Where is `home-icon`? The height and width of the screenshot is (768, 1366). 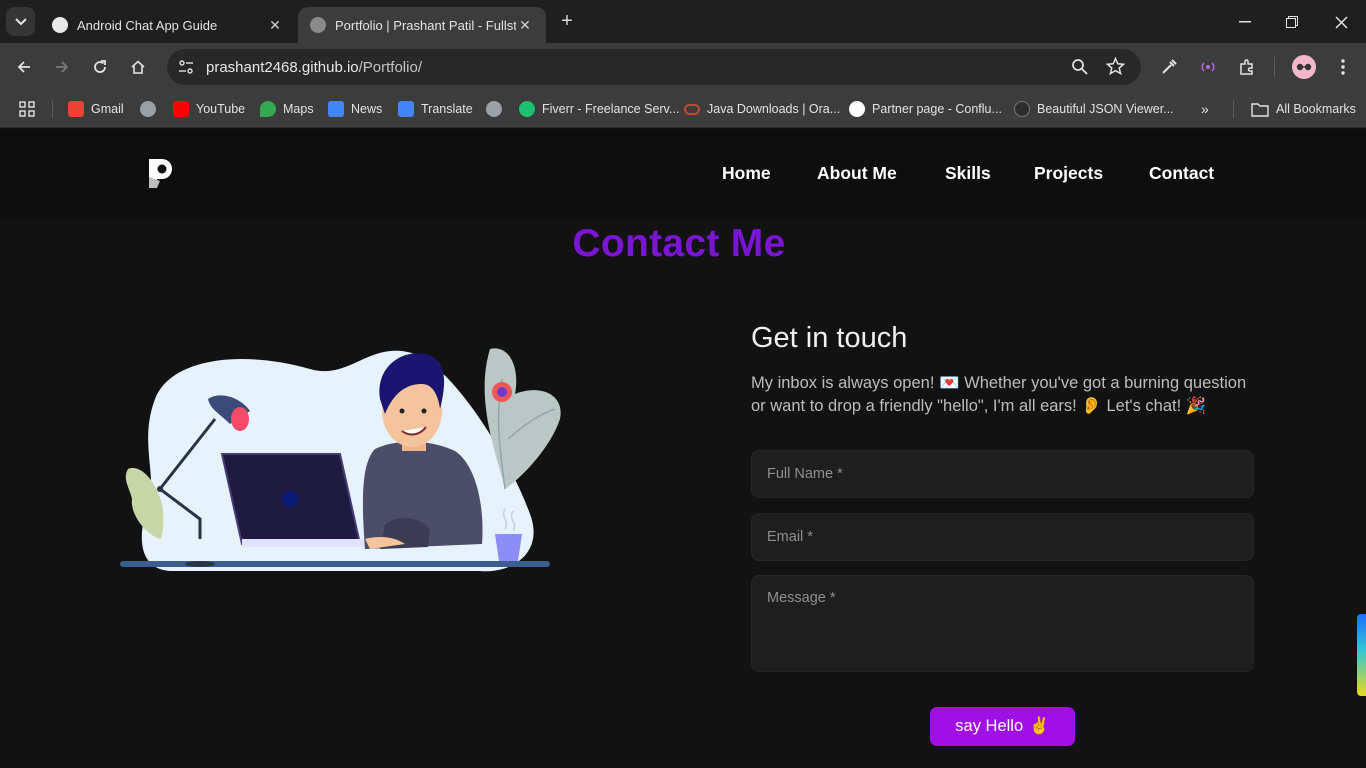 home-icon is located at coordinates (138, 67).